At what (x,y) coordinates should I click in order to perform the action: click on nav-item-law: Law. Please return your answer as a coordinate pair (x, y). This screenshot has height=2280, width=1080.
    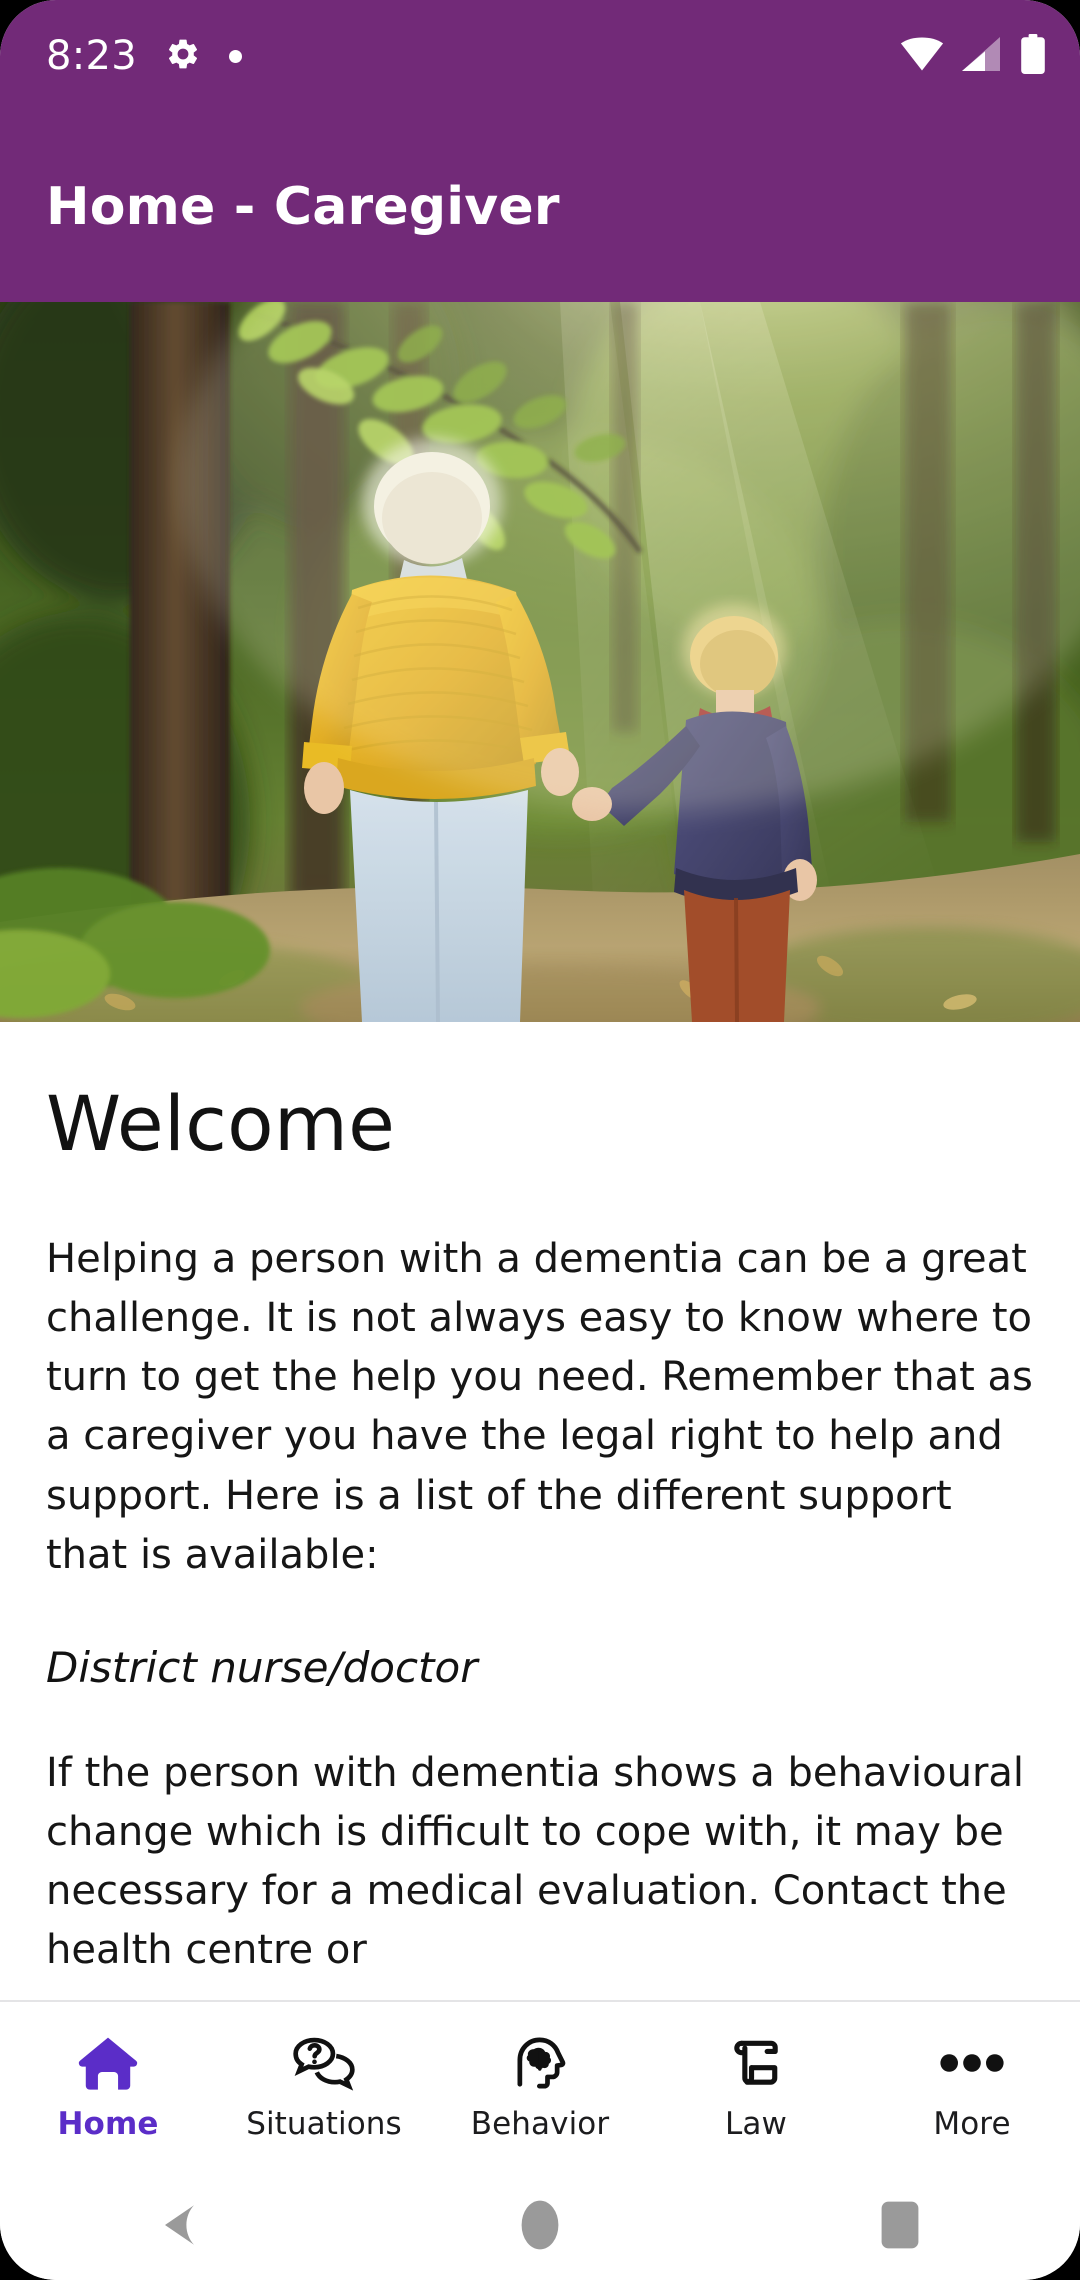
    Looking at the image, I should click on (756, 2086).